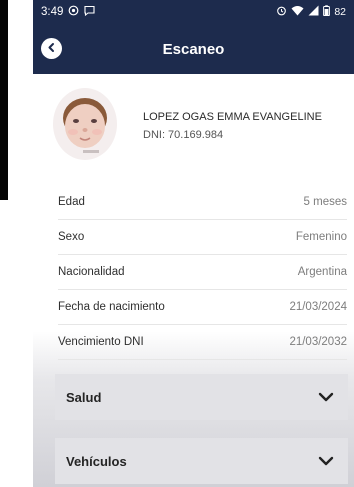 This screenshot has height=487, width=354. I want to click on detail-row-fecha-nacimiento: Fecha de nacimiento 21/03/2024, so click(202, 307).